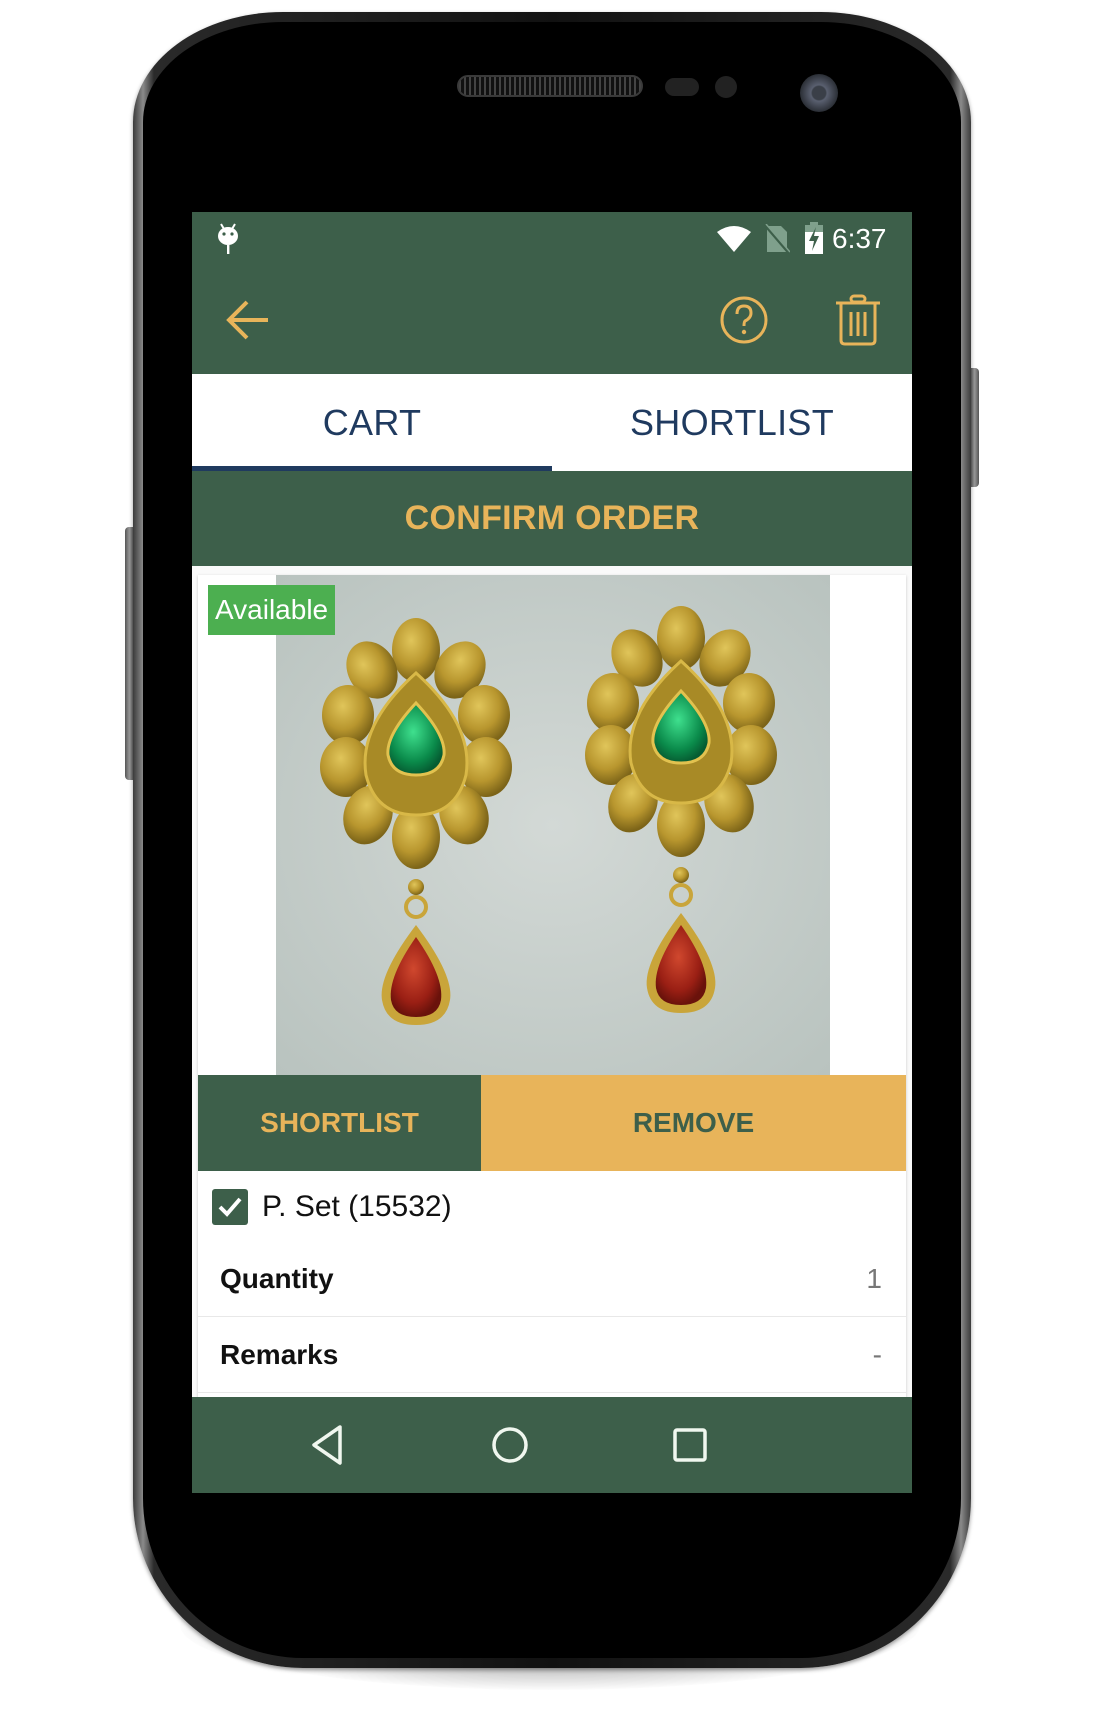  I want to click on system-nav-bar, so click(552, 1445).